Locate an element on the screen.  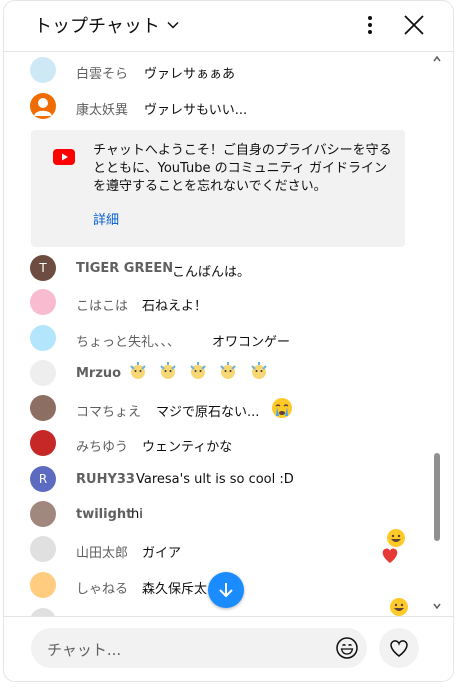
arrow-down-icon is located at coordinates (226, 590).